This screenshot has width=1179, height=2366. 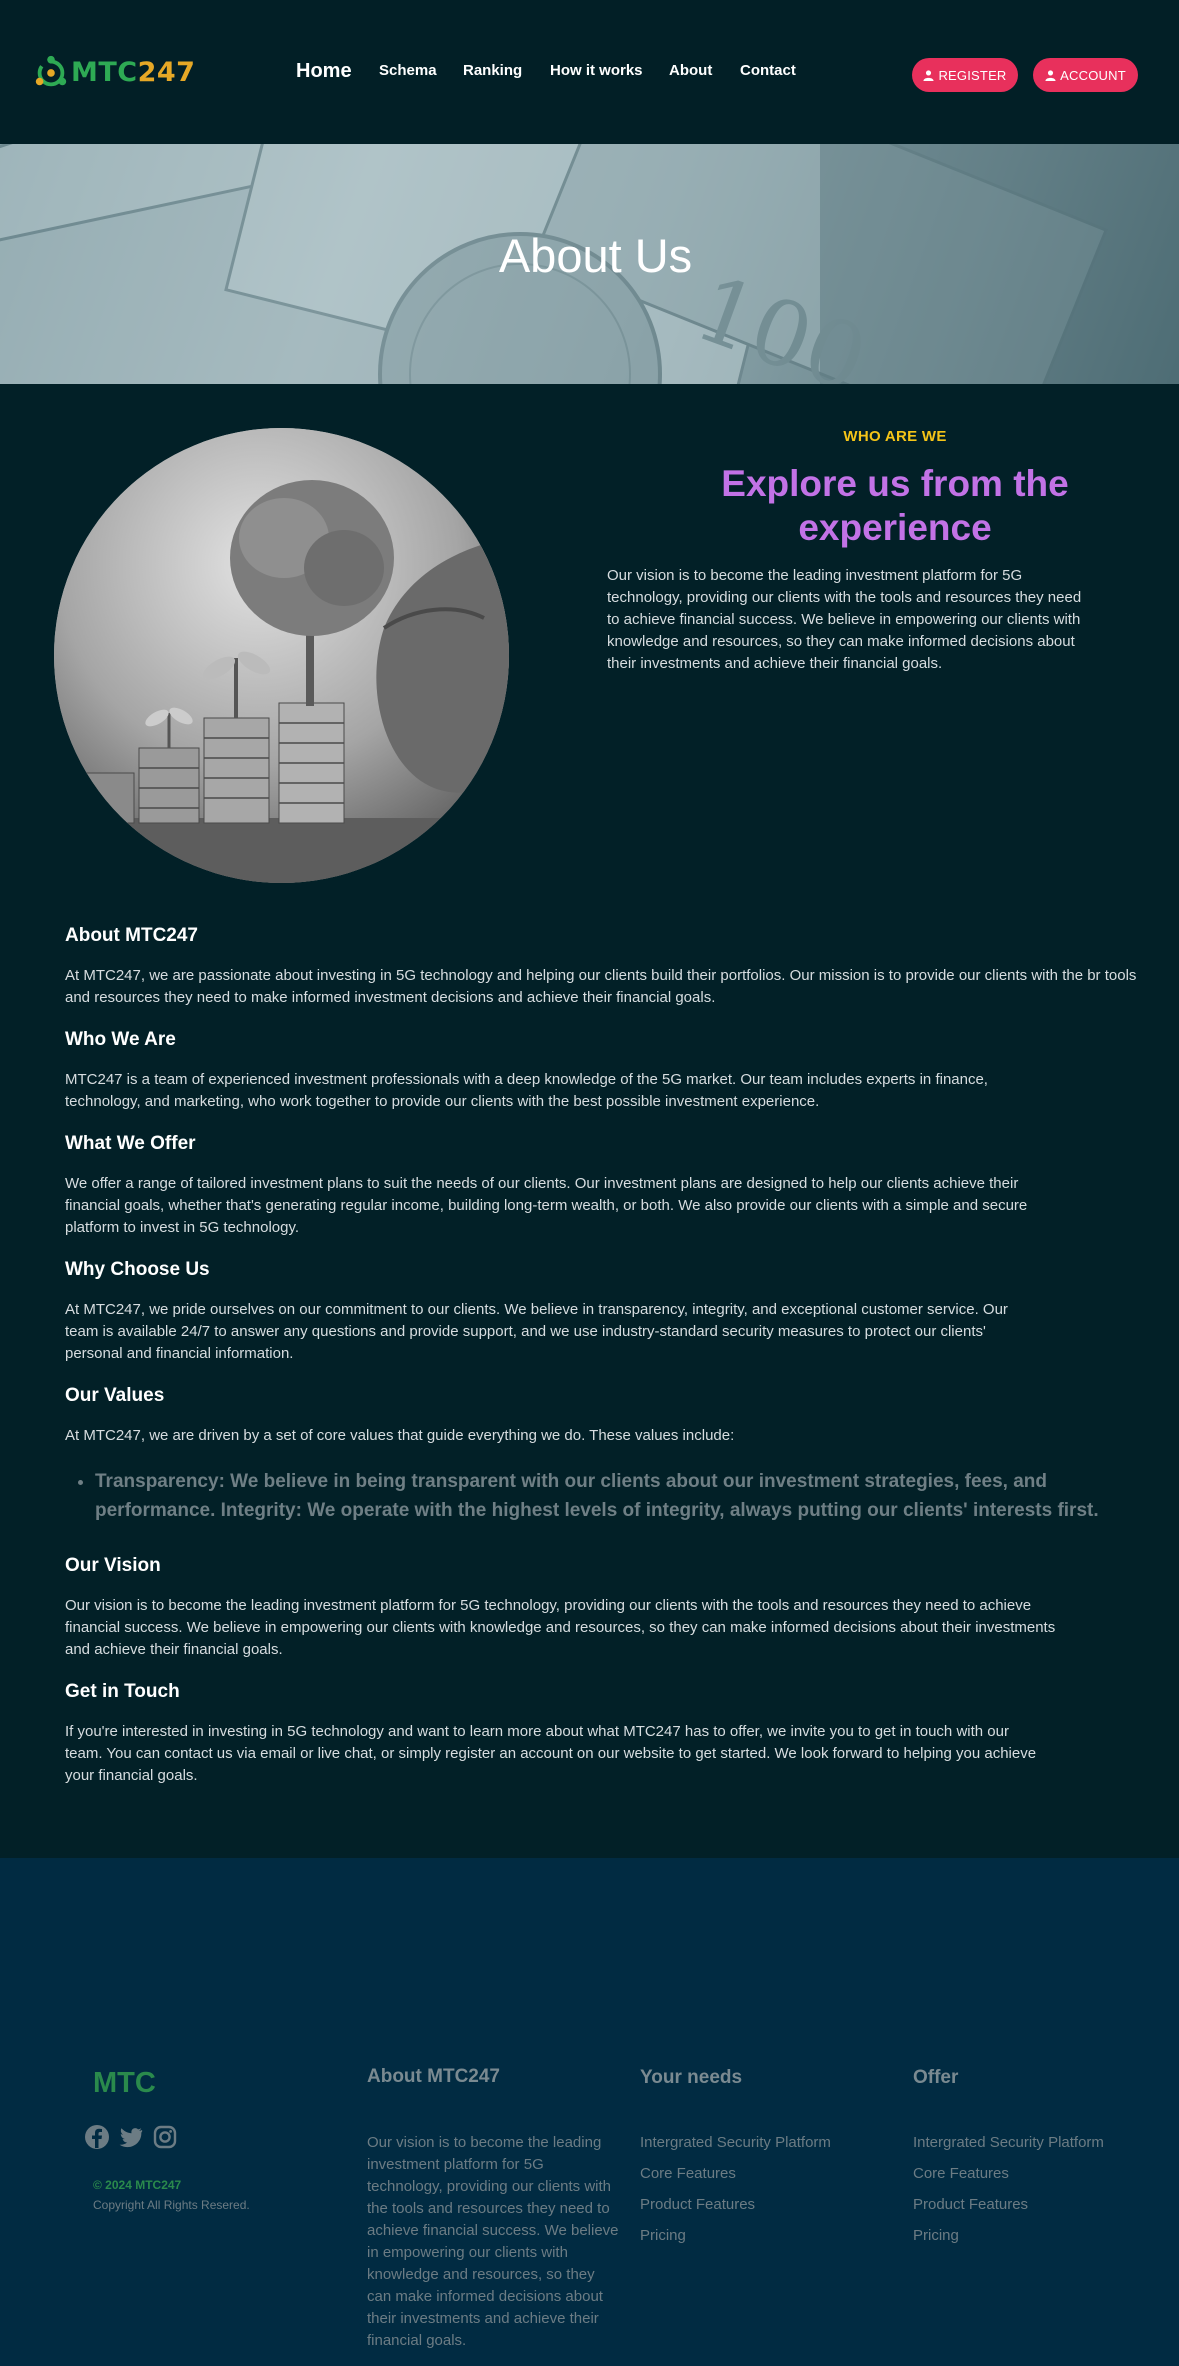 What do you see at coordinates (122, 1691) in the screenshot?
I see `section-title: Get in Touch` at bounding box center [122, 1691].